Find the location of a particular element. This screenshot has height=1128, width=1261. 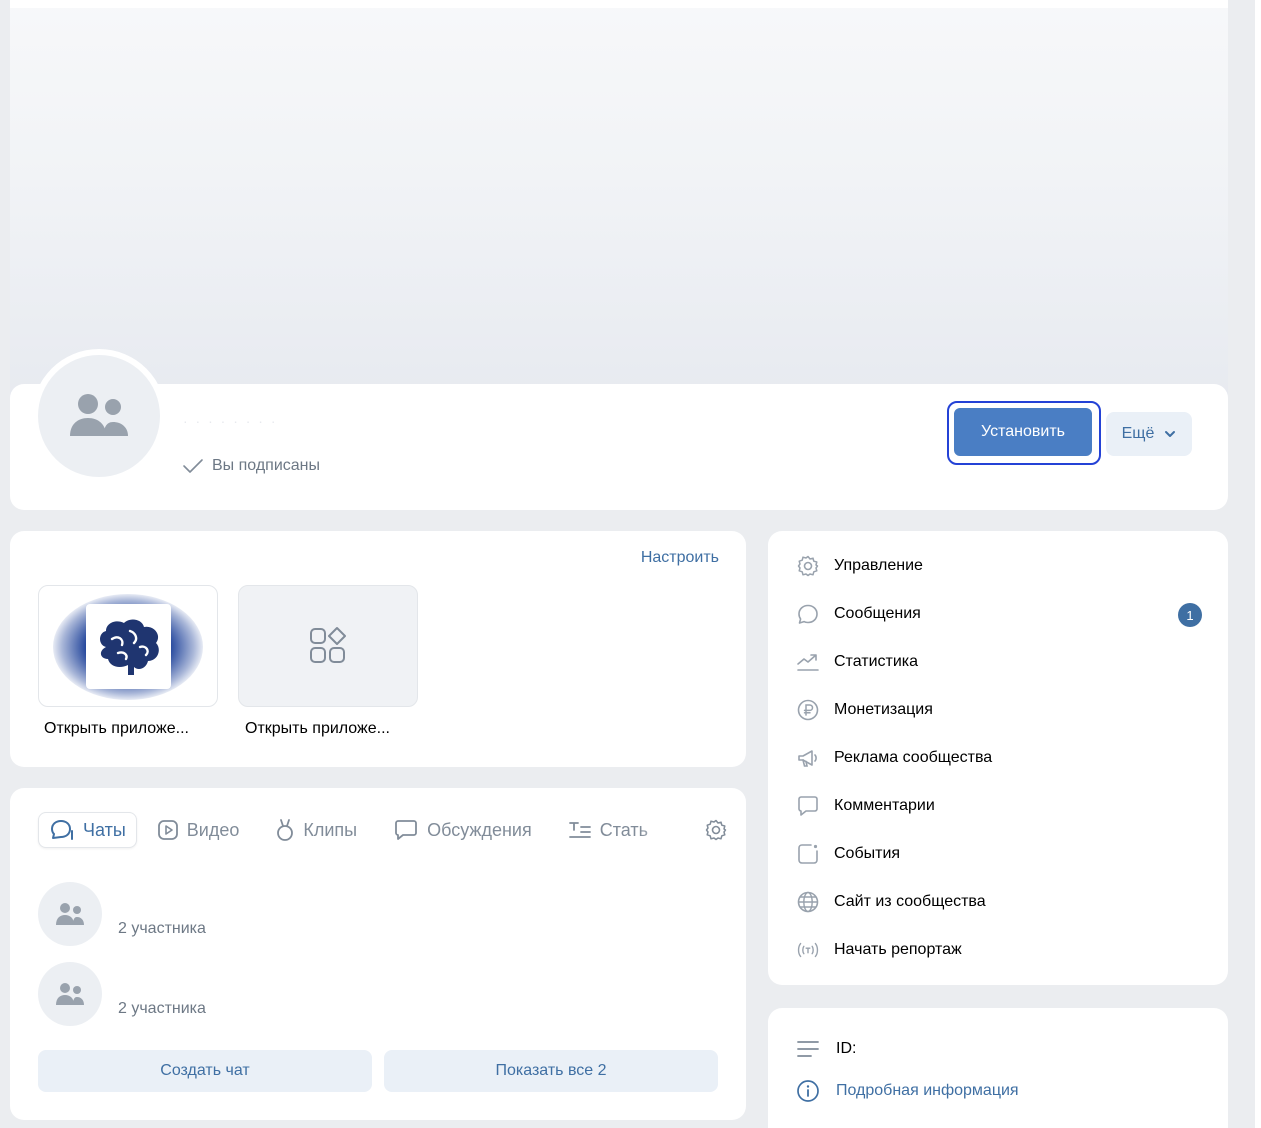

content-tabs: Чаты Видео Клипы Обсуждения Стать is located at coordinates (383, 830).